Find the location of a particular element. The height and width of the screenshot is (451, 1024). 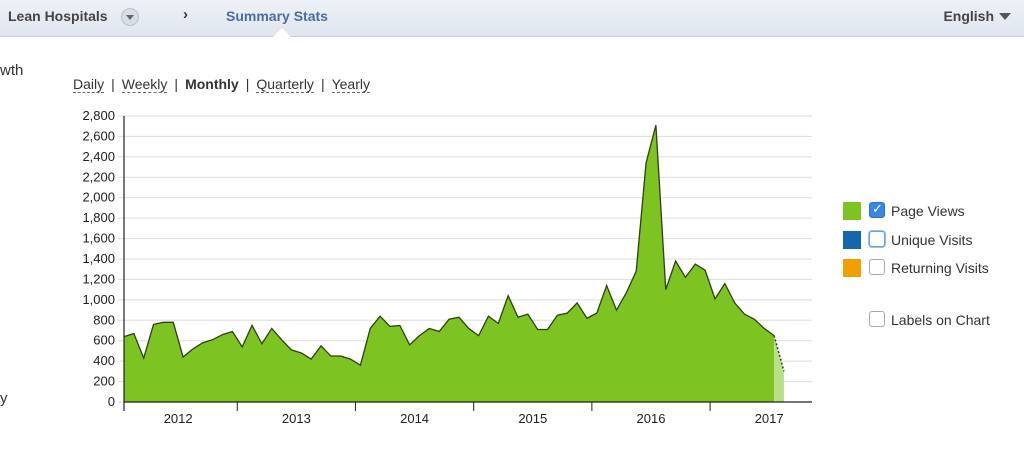

legend-label-unique-visits: Unique Visits is located at coordinates (932, 240).